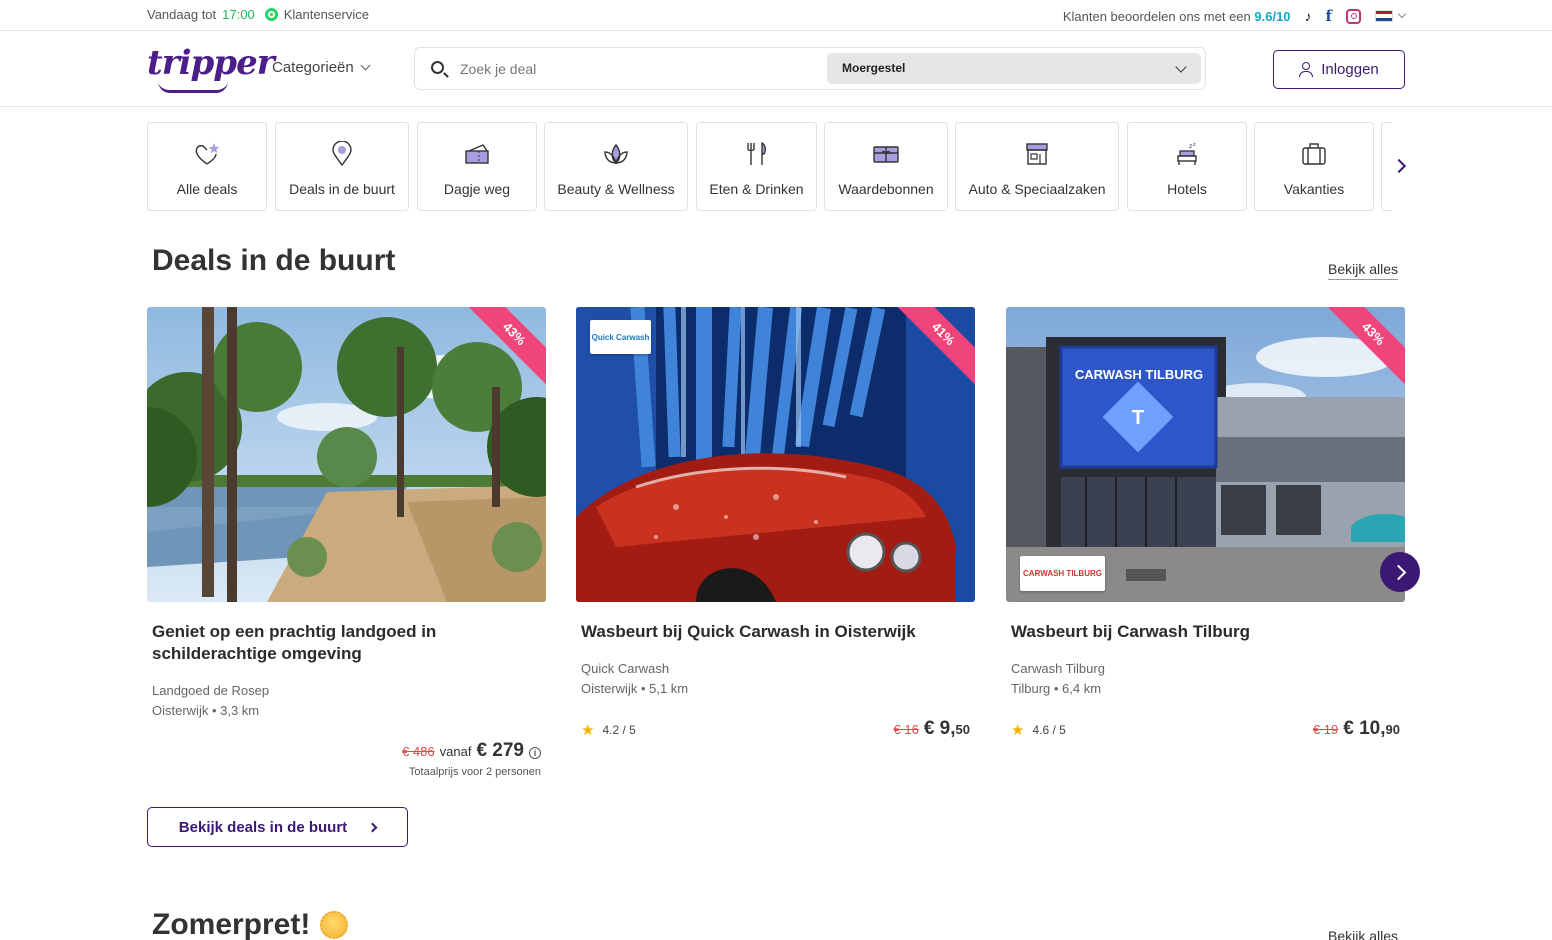 The height and width of the screenshot is (940, 1552). I want to click on shop-icon, so click(1037, 154).